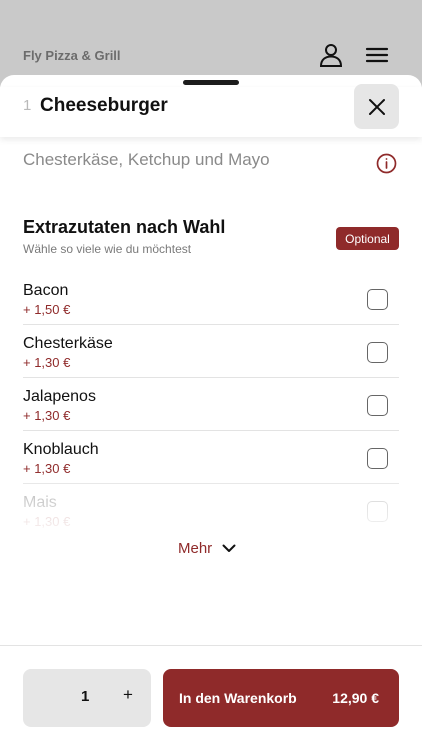 This screenshot has width=422, height=750. Describe the element at coordinates (211, 457) in the screenshot. I see `extra-option: Knoblauch + 1,30 €` at that location.